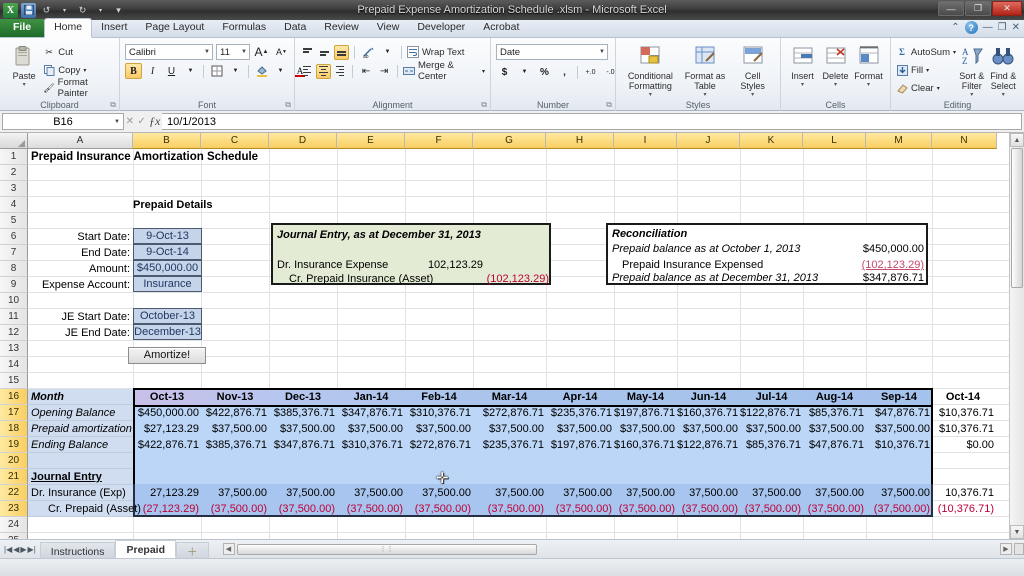 The image size is (1024, 576). What do you see at coordinates (192, 550) in the screenshot?
I see `new-sheet-icon: ＋` at bounding box center [192, 550].